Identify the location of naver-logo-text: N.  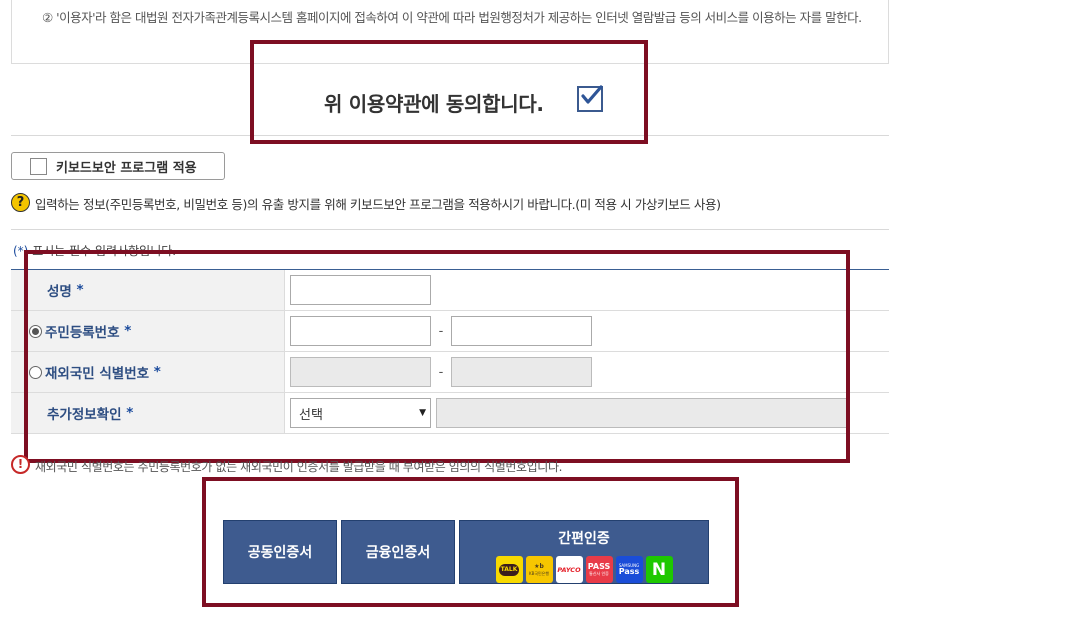
(659, 569).